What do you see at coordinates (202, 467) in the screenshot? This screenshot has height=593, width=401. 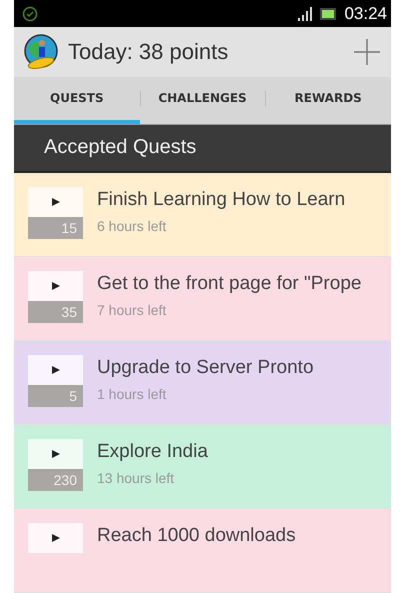 I see `quest-row: 230 Explore India 13 hours left` at bounding box center [202, 467].